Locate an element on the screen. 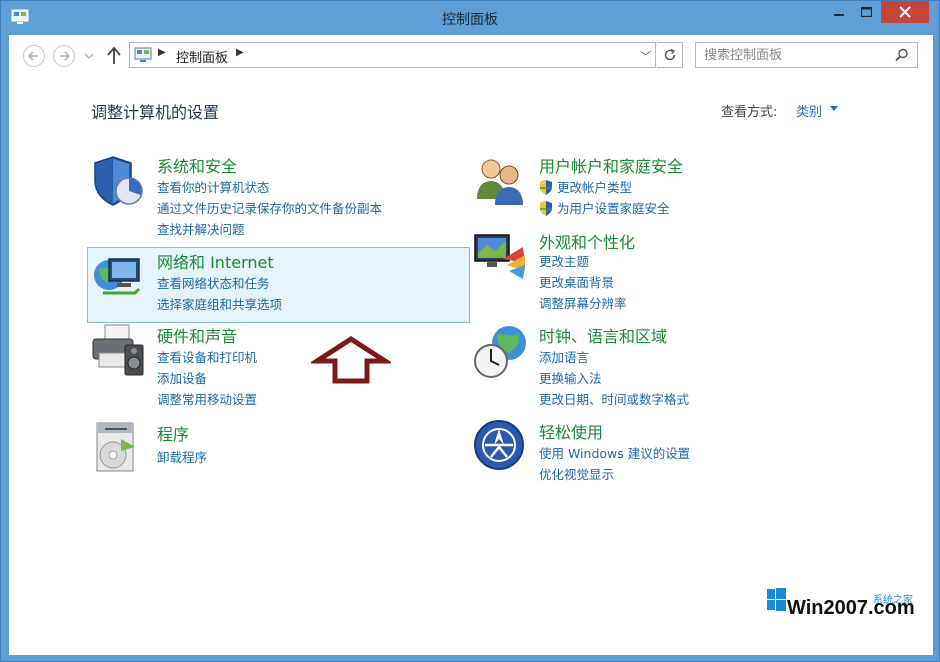 This screenshot has height=662, width=940. category-link: 更改帐户类型 is located at coordinates (585, 186).